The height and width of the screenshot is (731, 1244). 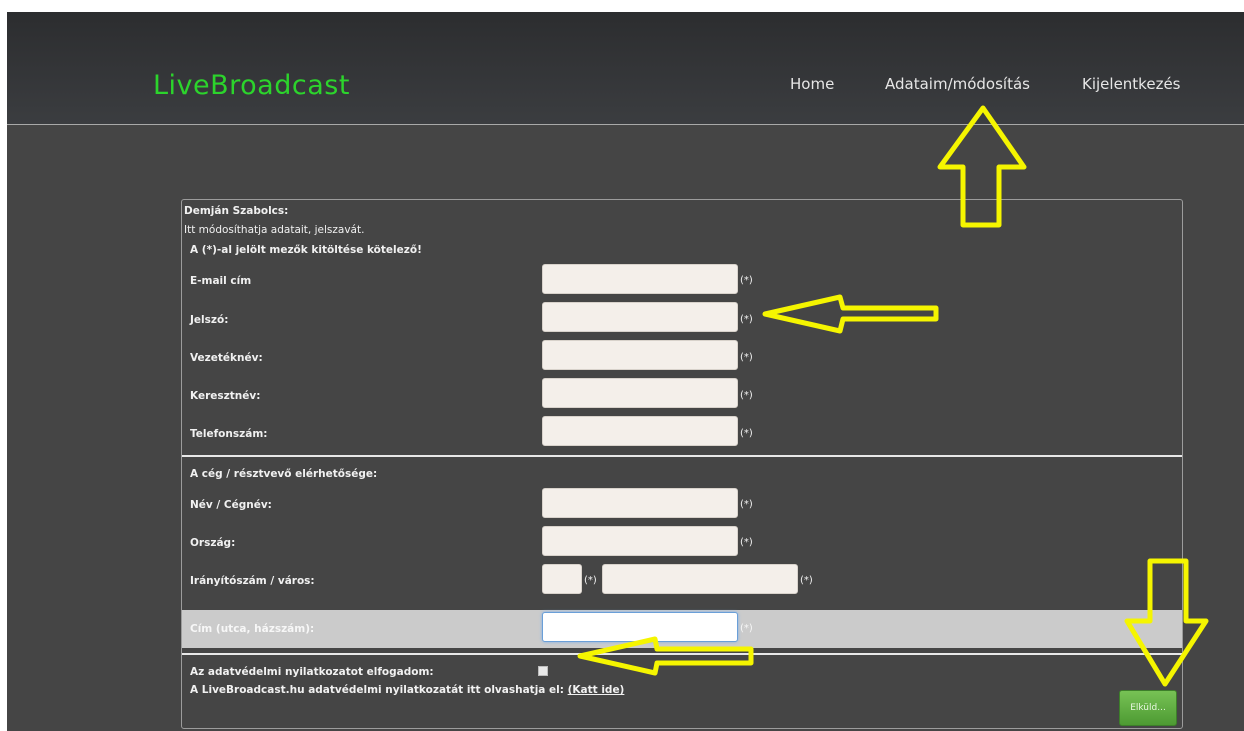 What do you see at coordinates (982, 166) in the screenshot?
I see `up-arrow-icon` at bounding box center [982, 166].